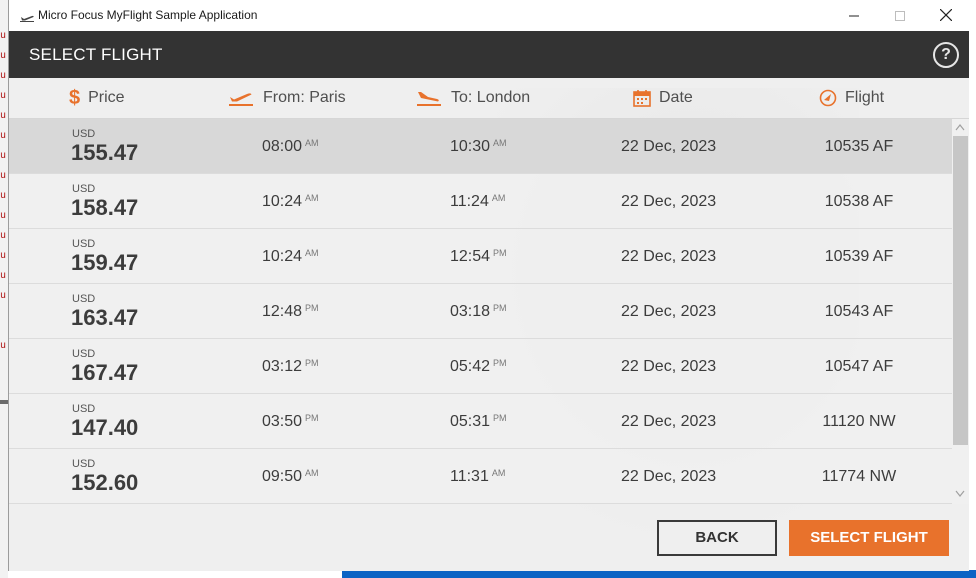 The height and width of the screenshot is (578, 976). I want to click on departure-time: 12:48 PM, so click(290, 312).